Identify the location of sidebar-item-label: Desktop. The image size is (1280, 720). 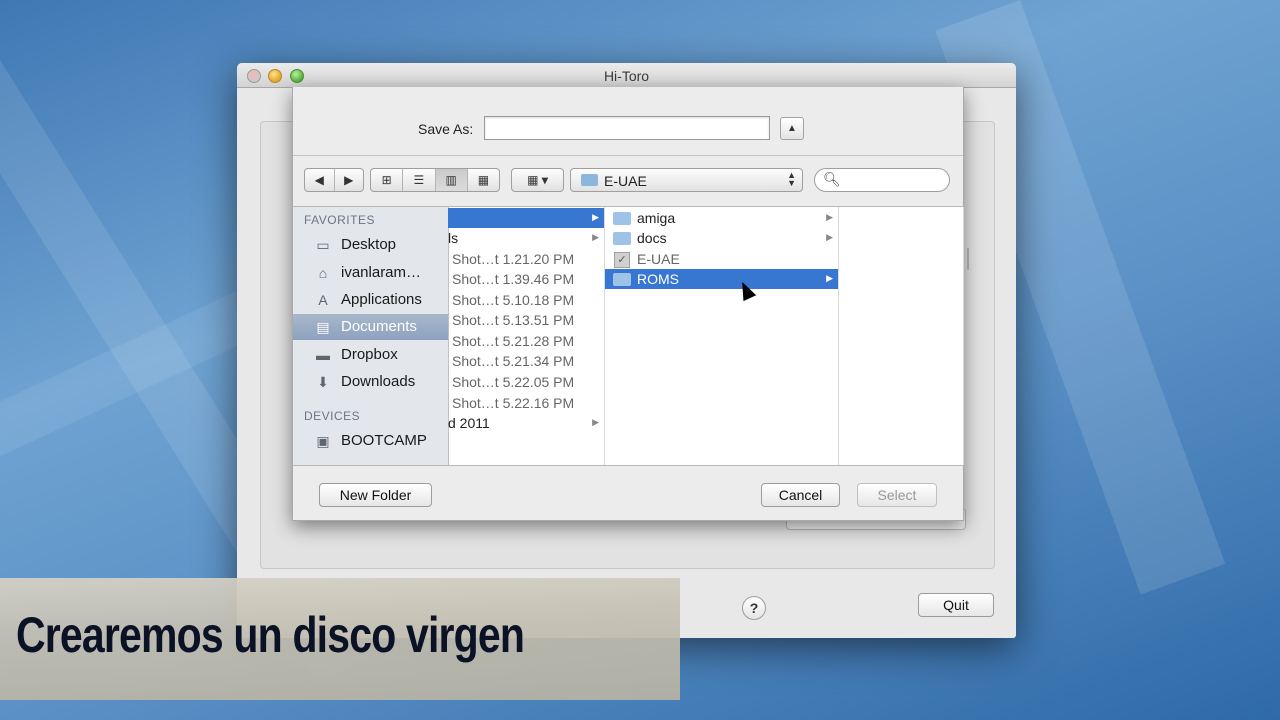
(369, 244).